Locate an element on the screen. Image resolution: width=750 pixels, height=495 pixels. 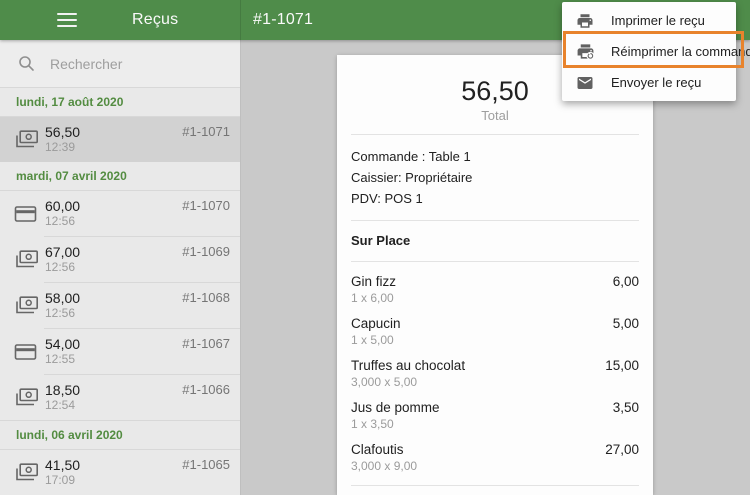
date-header: lundi, 17 août 2020 is located at coordinates (120, 102).